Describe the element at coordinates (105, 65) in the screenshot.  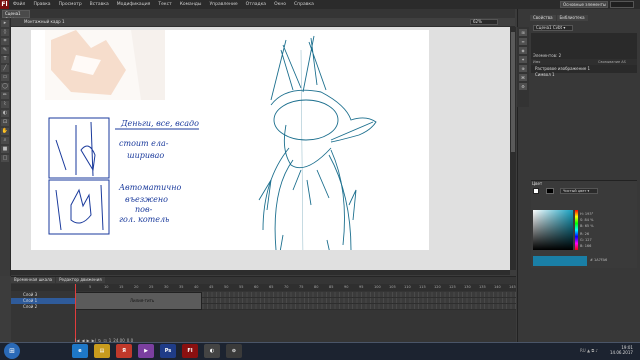
I see `reference-image` at that location.